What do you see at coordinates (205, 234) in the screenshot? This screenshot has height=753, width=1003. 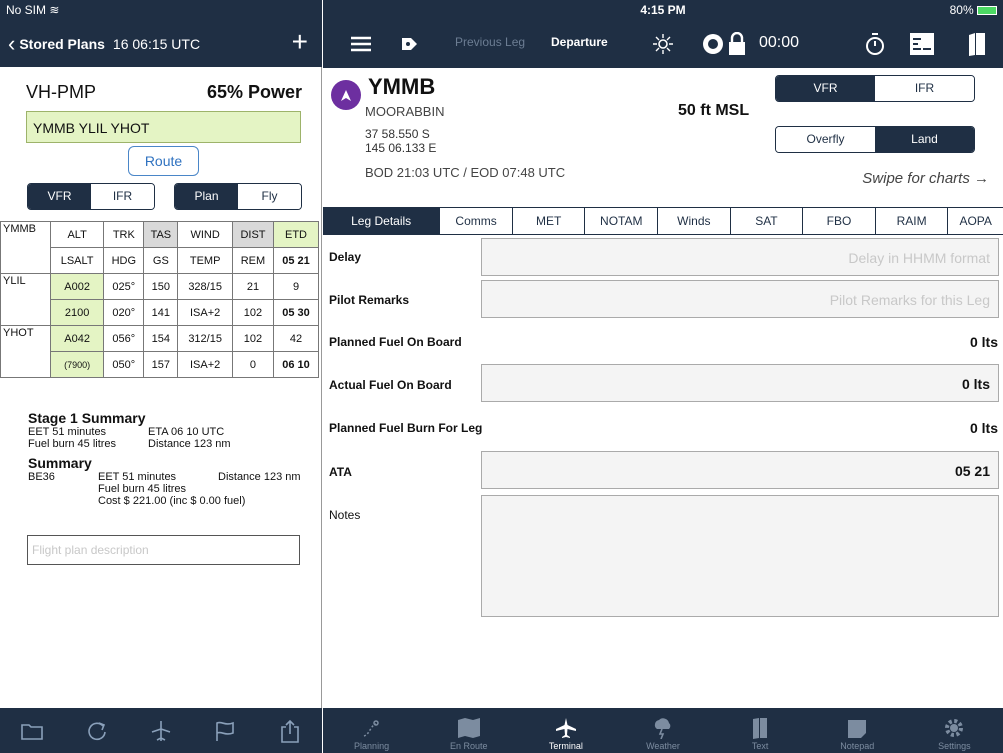 I see `header-cell: WIND` at bounding box center [205, 234].